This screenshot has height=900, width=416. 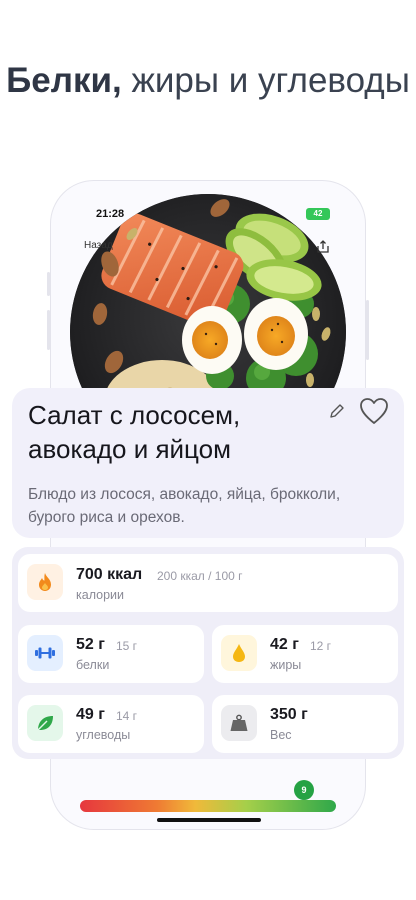 What do you see at coordinates (103, 735) in the screenshot?
I see `carbs-label: углеводы` at bounding box center [103, 735].